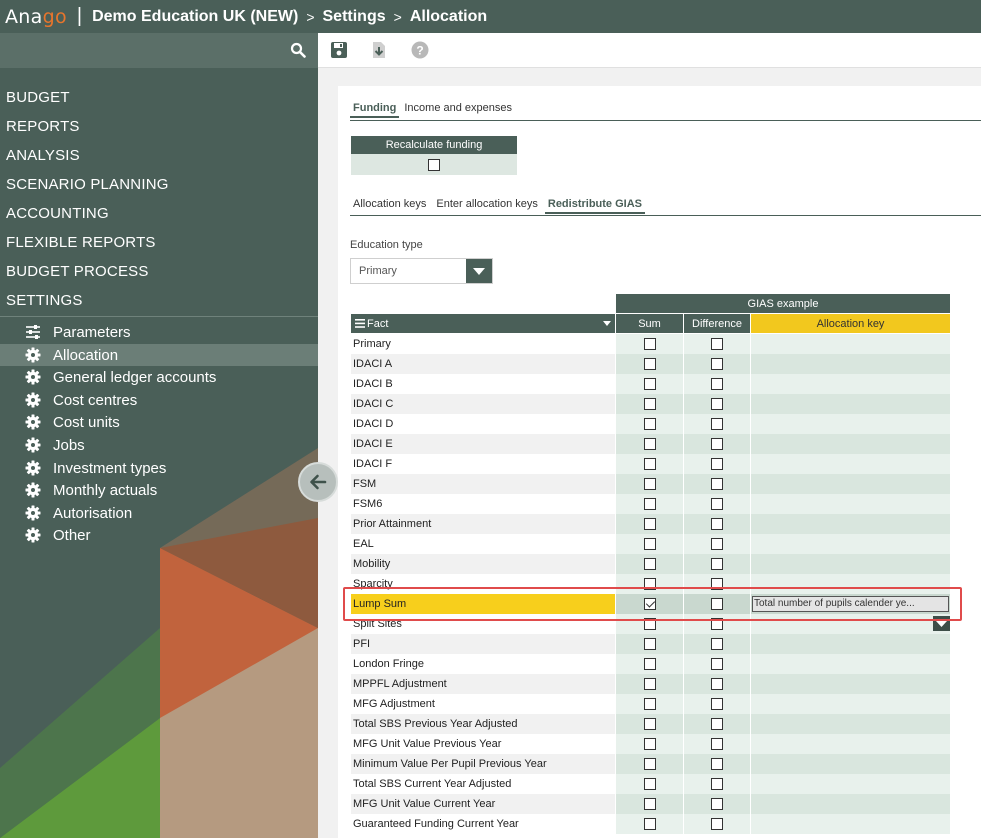 The height and width of the screenshot is (838, 981). I want to click on sidebar-item-general-ledger-accounts: General ledger accounts, so click(159, 377).